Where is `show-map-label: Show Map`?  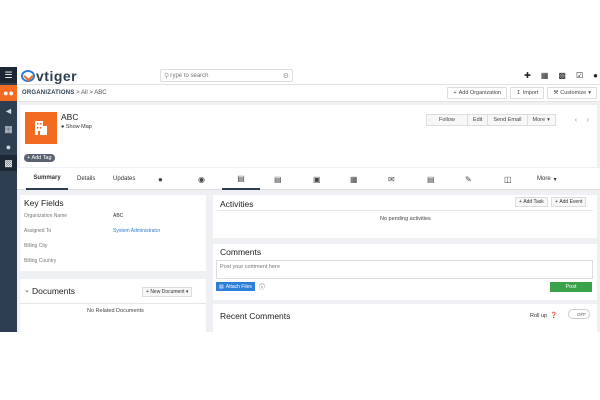
show-map-label: Show Map is located at coordinates (78, 127).